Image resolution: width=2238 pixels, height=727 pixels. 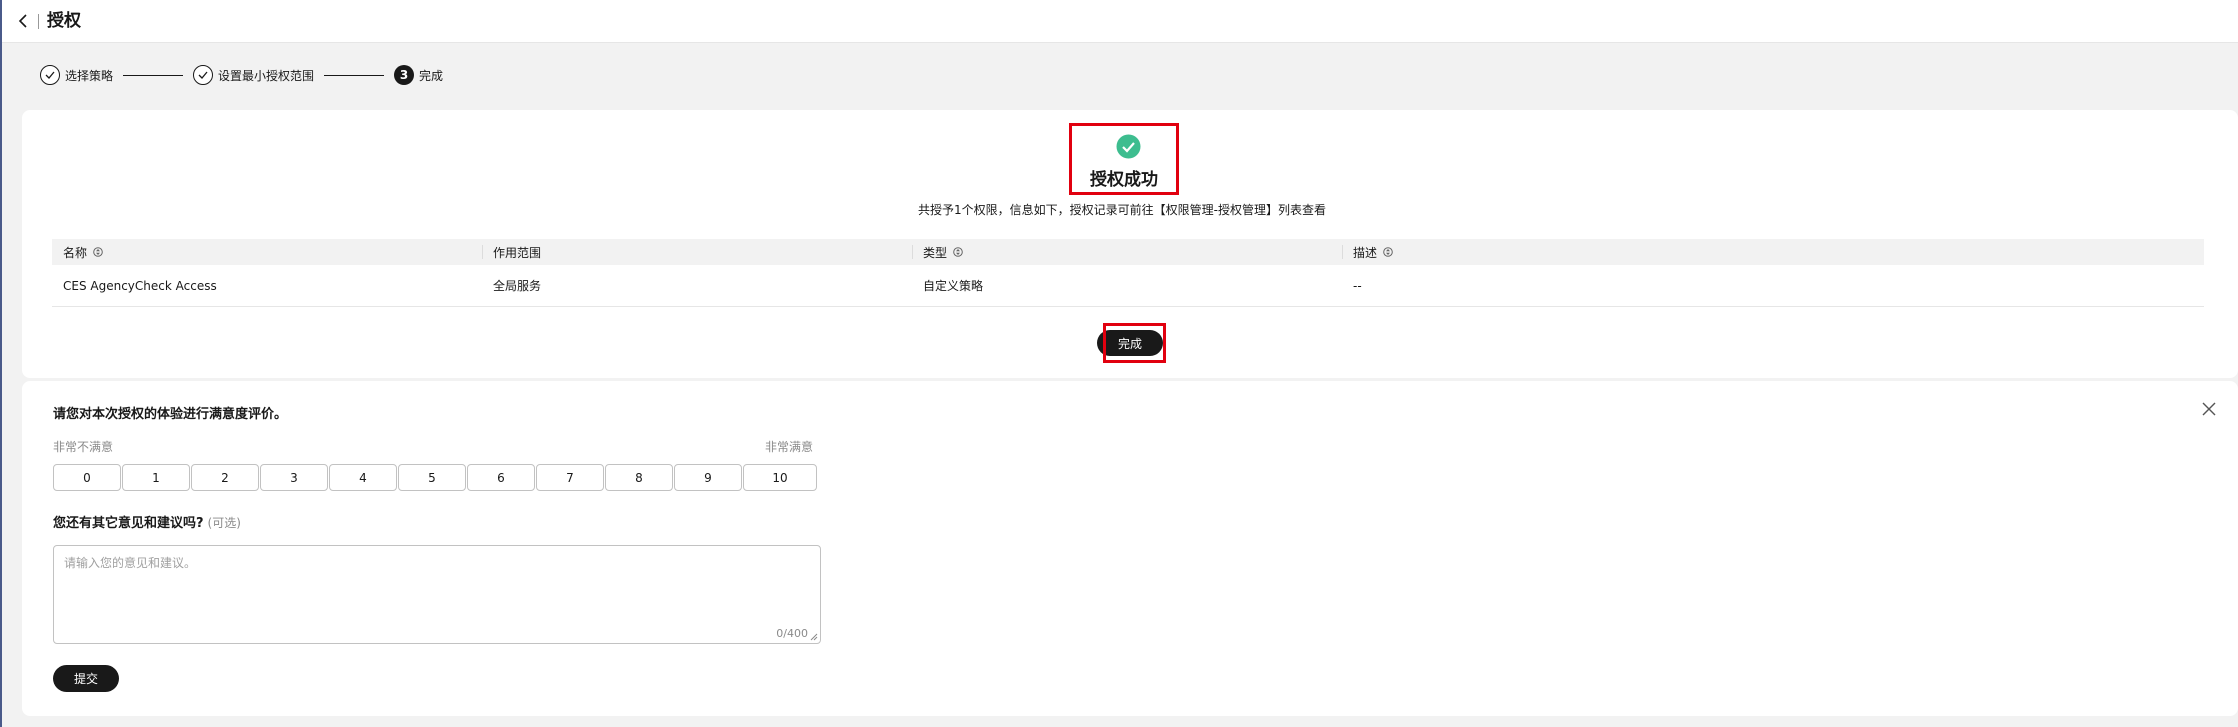 I want to click on rating-scale: 0 1 2 3 4 5 6 7 8 9 10, so click(x=435, y=477).